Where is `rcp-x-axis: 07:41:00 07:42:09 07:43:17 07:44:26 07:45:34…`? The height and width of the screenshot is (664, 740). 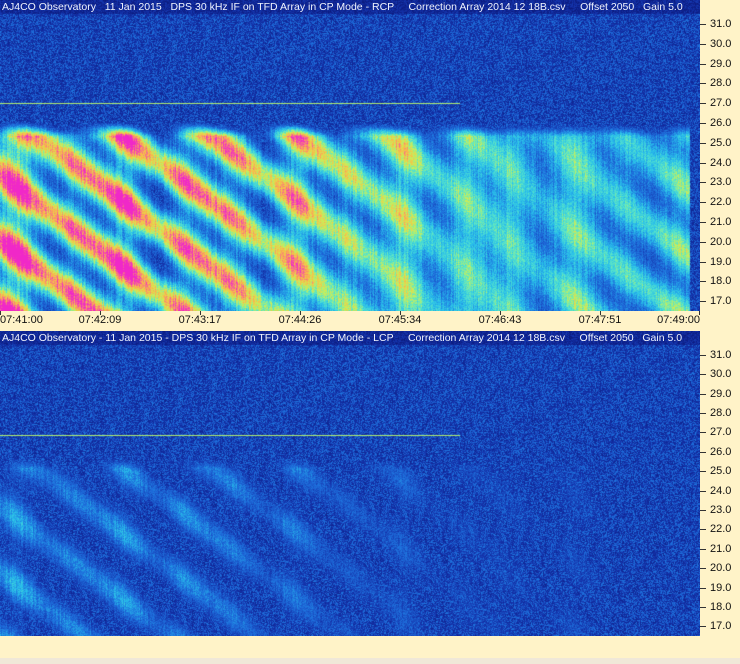 rcp-x-axis: 07:41:00 07:42:09 07:43:17 07:44:26 07:45:34… is located at coordinates (350, 321).